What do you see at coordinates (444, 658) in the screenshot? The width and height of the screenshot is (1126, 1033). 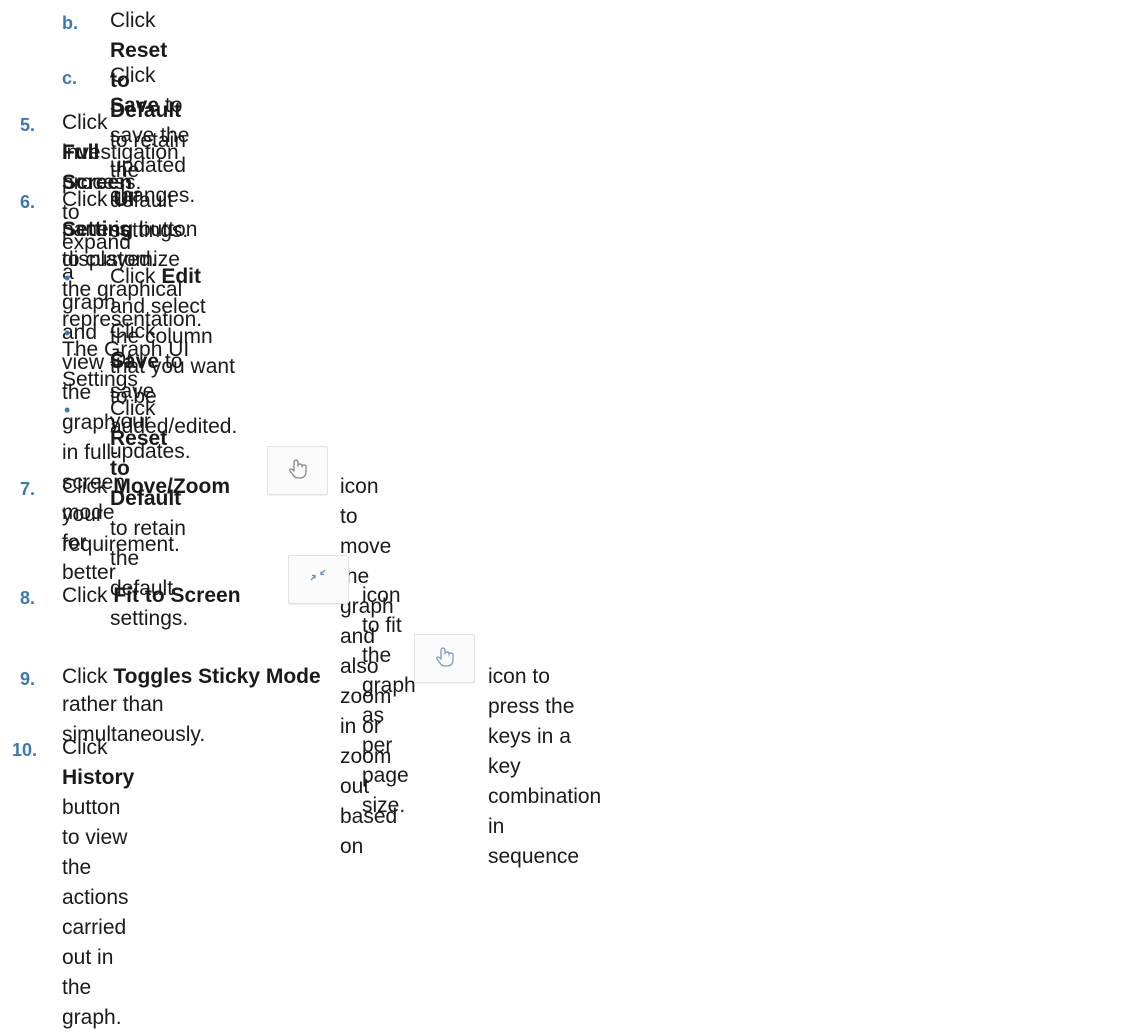 I see `sticky-hand-icon` at bounding box center [444, 658].